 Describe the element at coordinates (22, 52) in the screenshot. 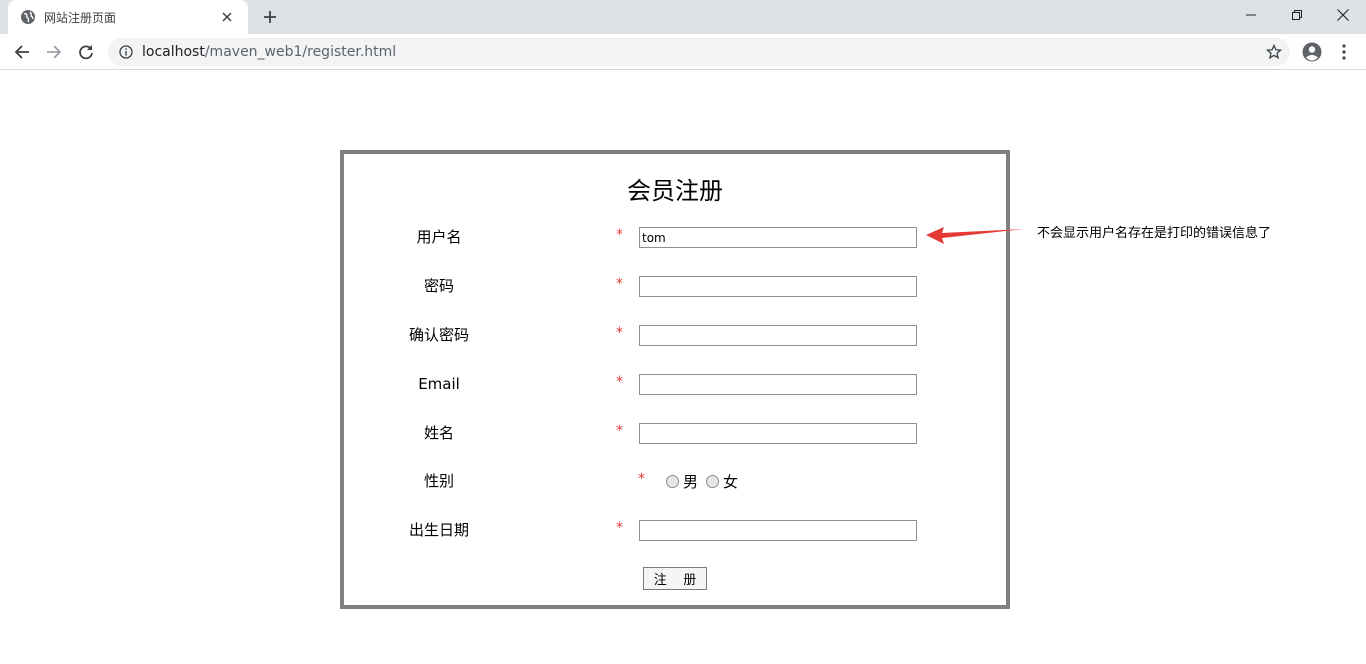

I see `back-arrow-icon` at that location.